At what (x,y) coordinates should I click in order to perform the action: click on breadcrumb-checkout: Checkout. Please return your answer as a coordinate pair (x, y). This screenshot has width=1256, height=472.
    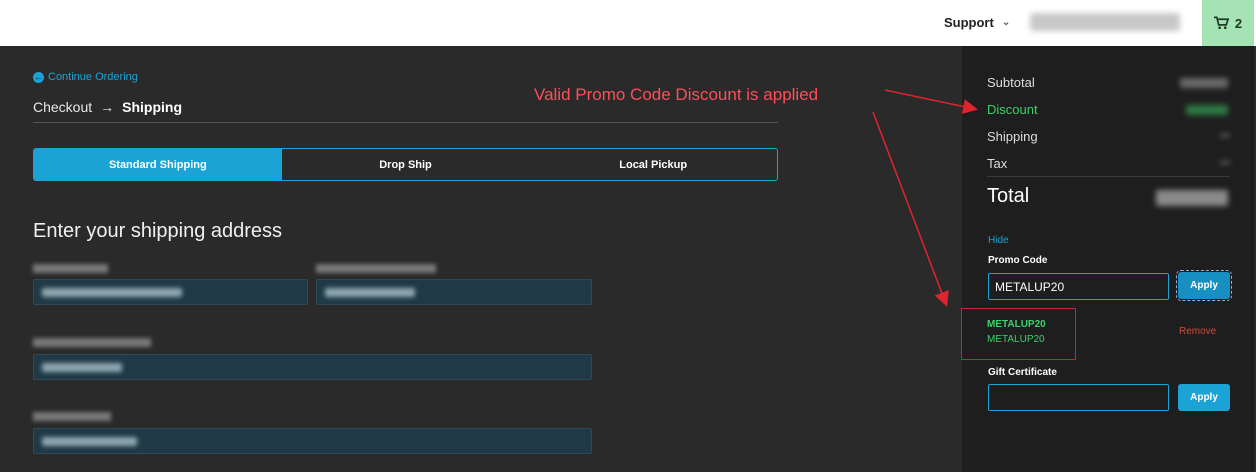
    Looking at the image, I should click on (62, 107).